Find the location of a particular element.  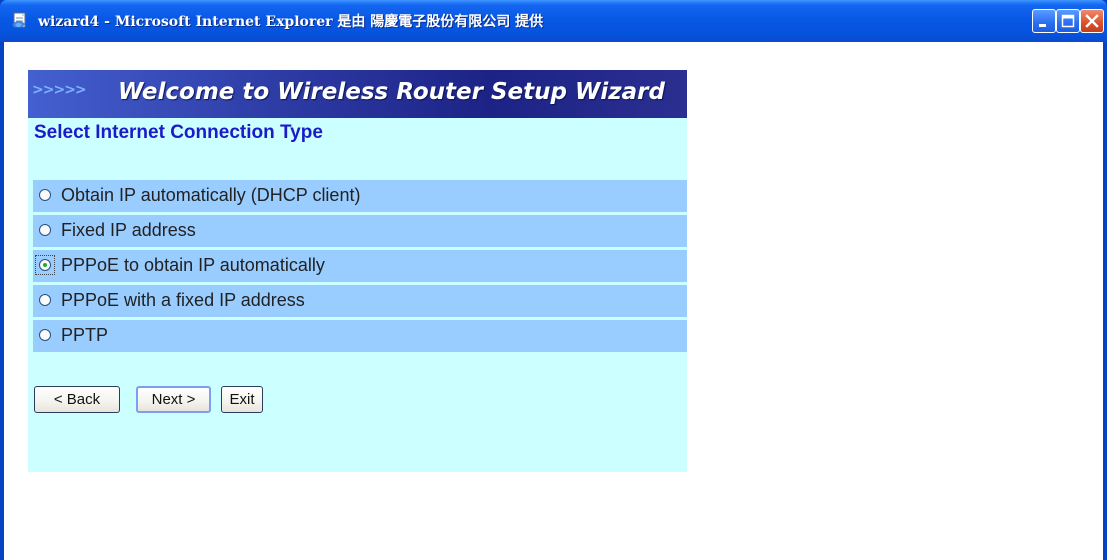

option-pppoe-fixed: PPPoE with a fixed IP address is located at coordinates (360, 301).